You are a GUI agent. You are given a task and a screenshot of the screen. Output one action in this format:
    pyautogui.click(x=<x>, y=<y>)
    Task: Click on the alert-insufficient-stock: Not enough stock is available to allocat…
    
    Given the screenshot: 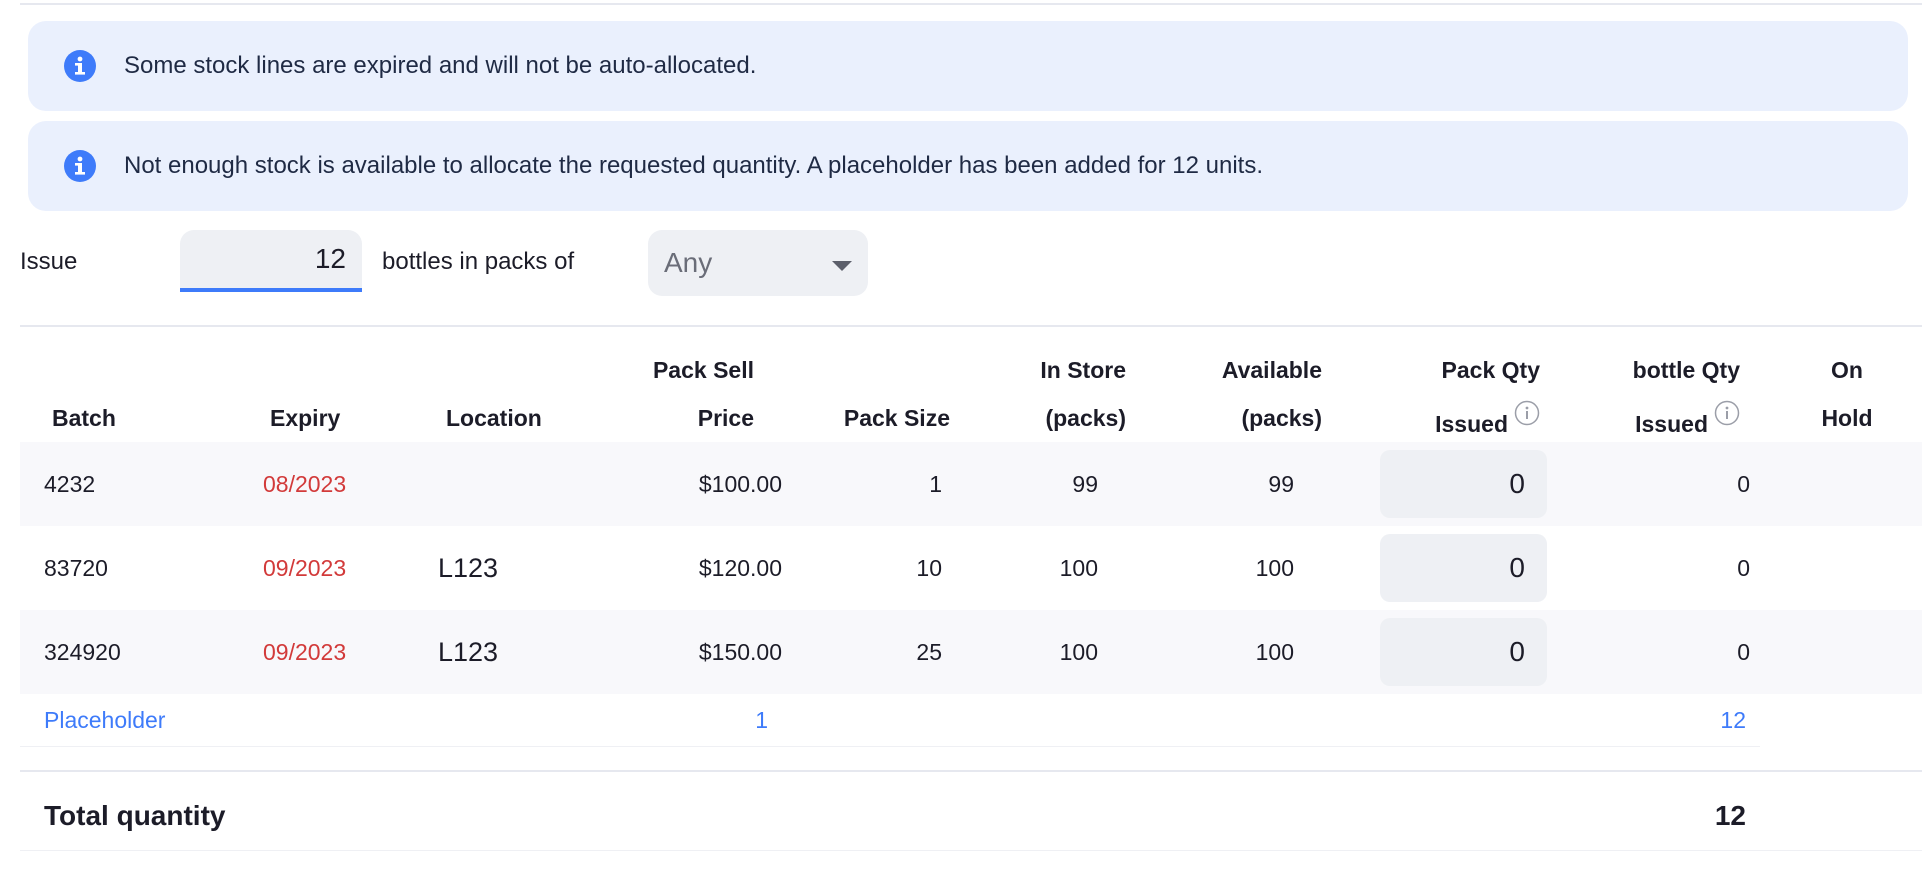 What is the action you would take?
    pyautogui.click(x=968, y=166)
    